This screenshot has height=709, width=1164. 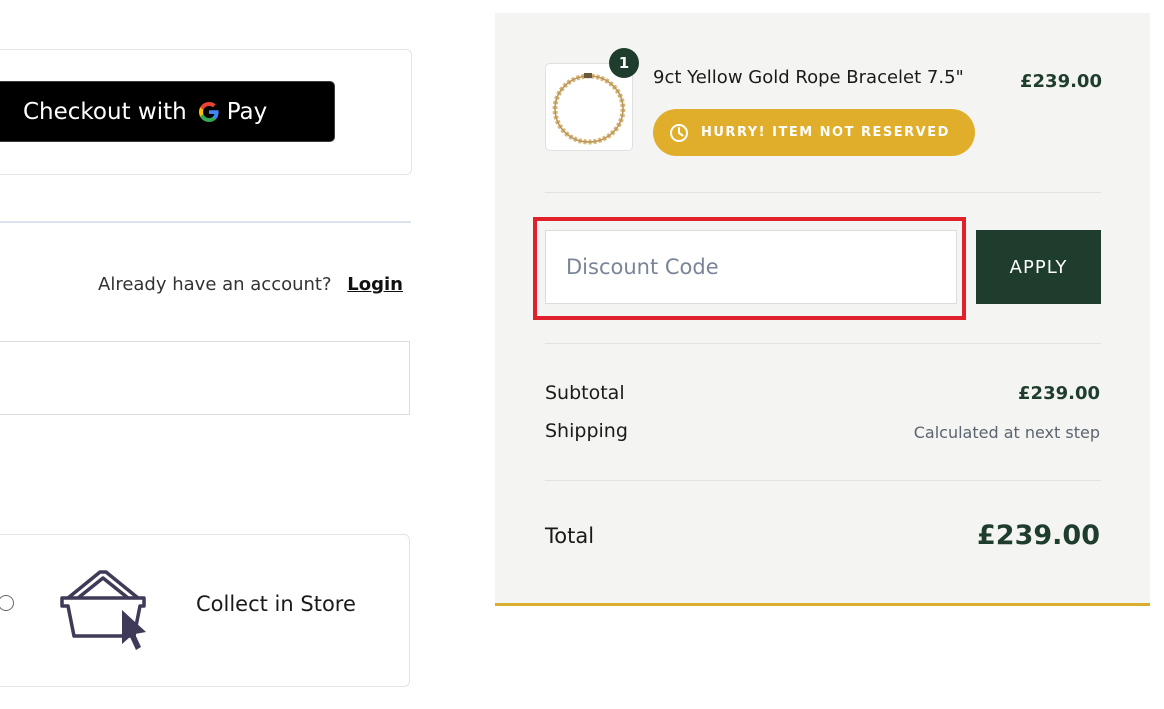 I want to click on account-row: Already have an account? Login, so click(x=250, y=284).